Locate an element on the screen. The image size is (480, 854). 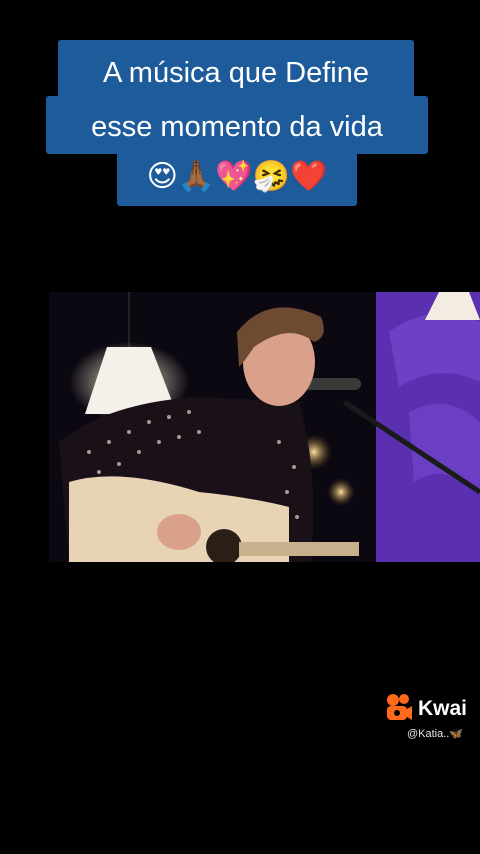
caption-emoji-line: 😍🙏🏾💖🤧❤️ is located at coordinates (237, 178).